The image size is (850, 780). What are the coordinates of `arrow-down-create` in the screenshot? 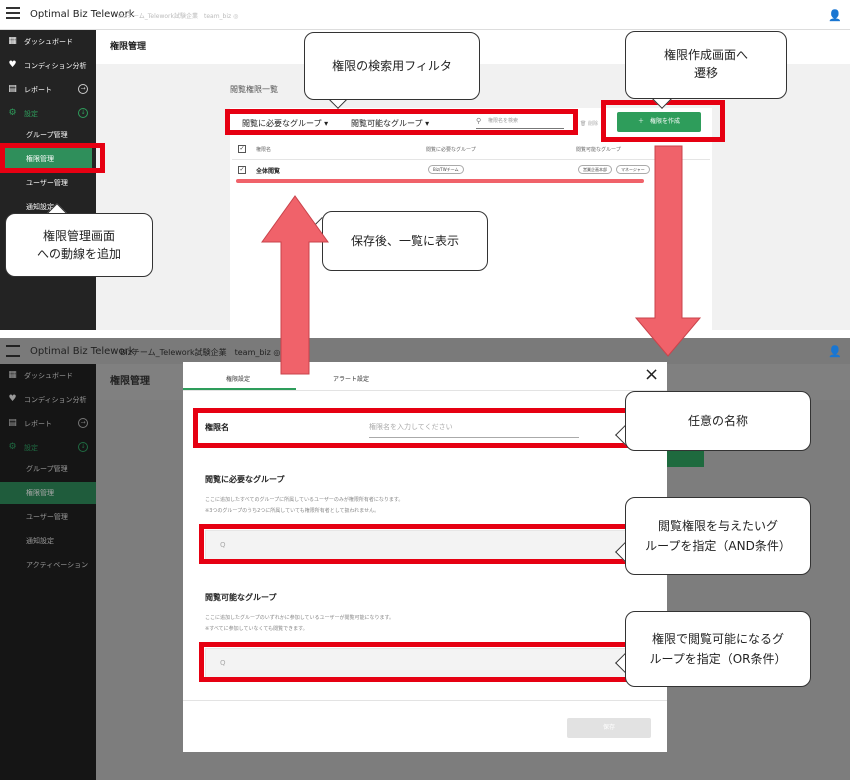 It's located at (668, 251).